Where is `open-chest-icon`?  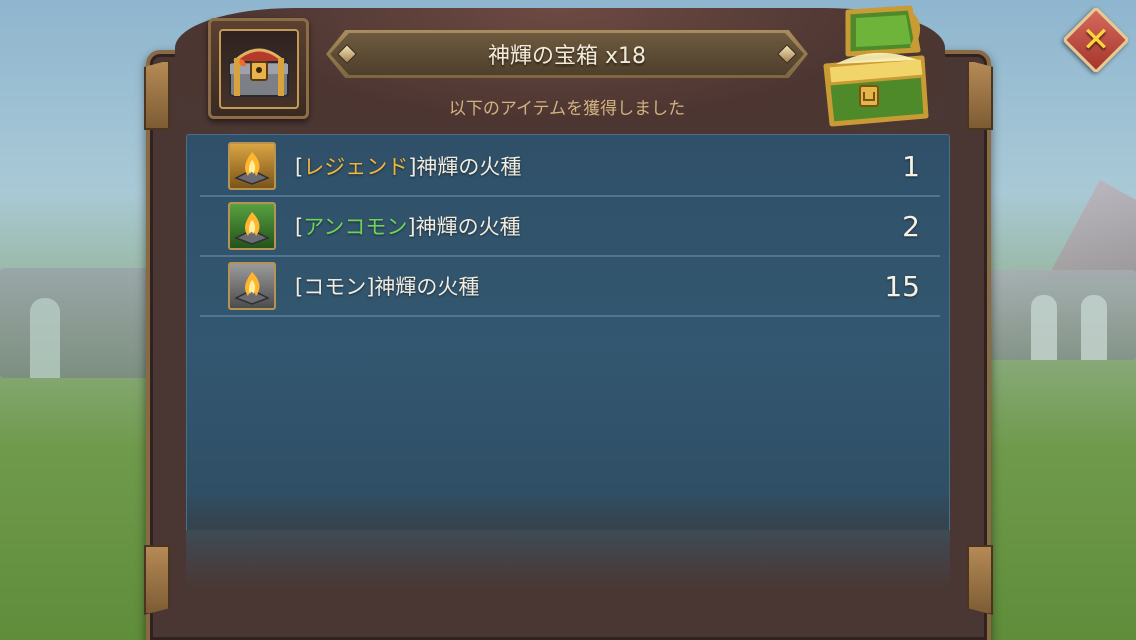 open-chest-icon is located at coordinates (877, 66).